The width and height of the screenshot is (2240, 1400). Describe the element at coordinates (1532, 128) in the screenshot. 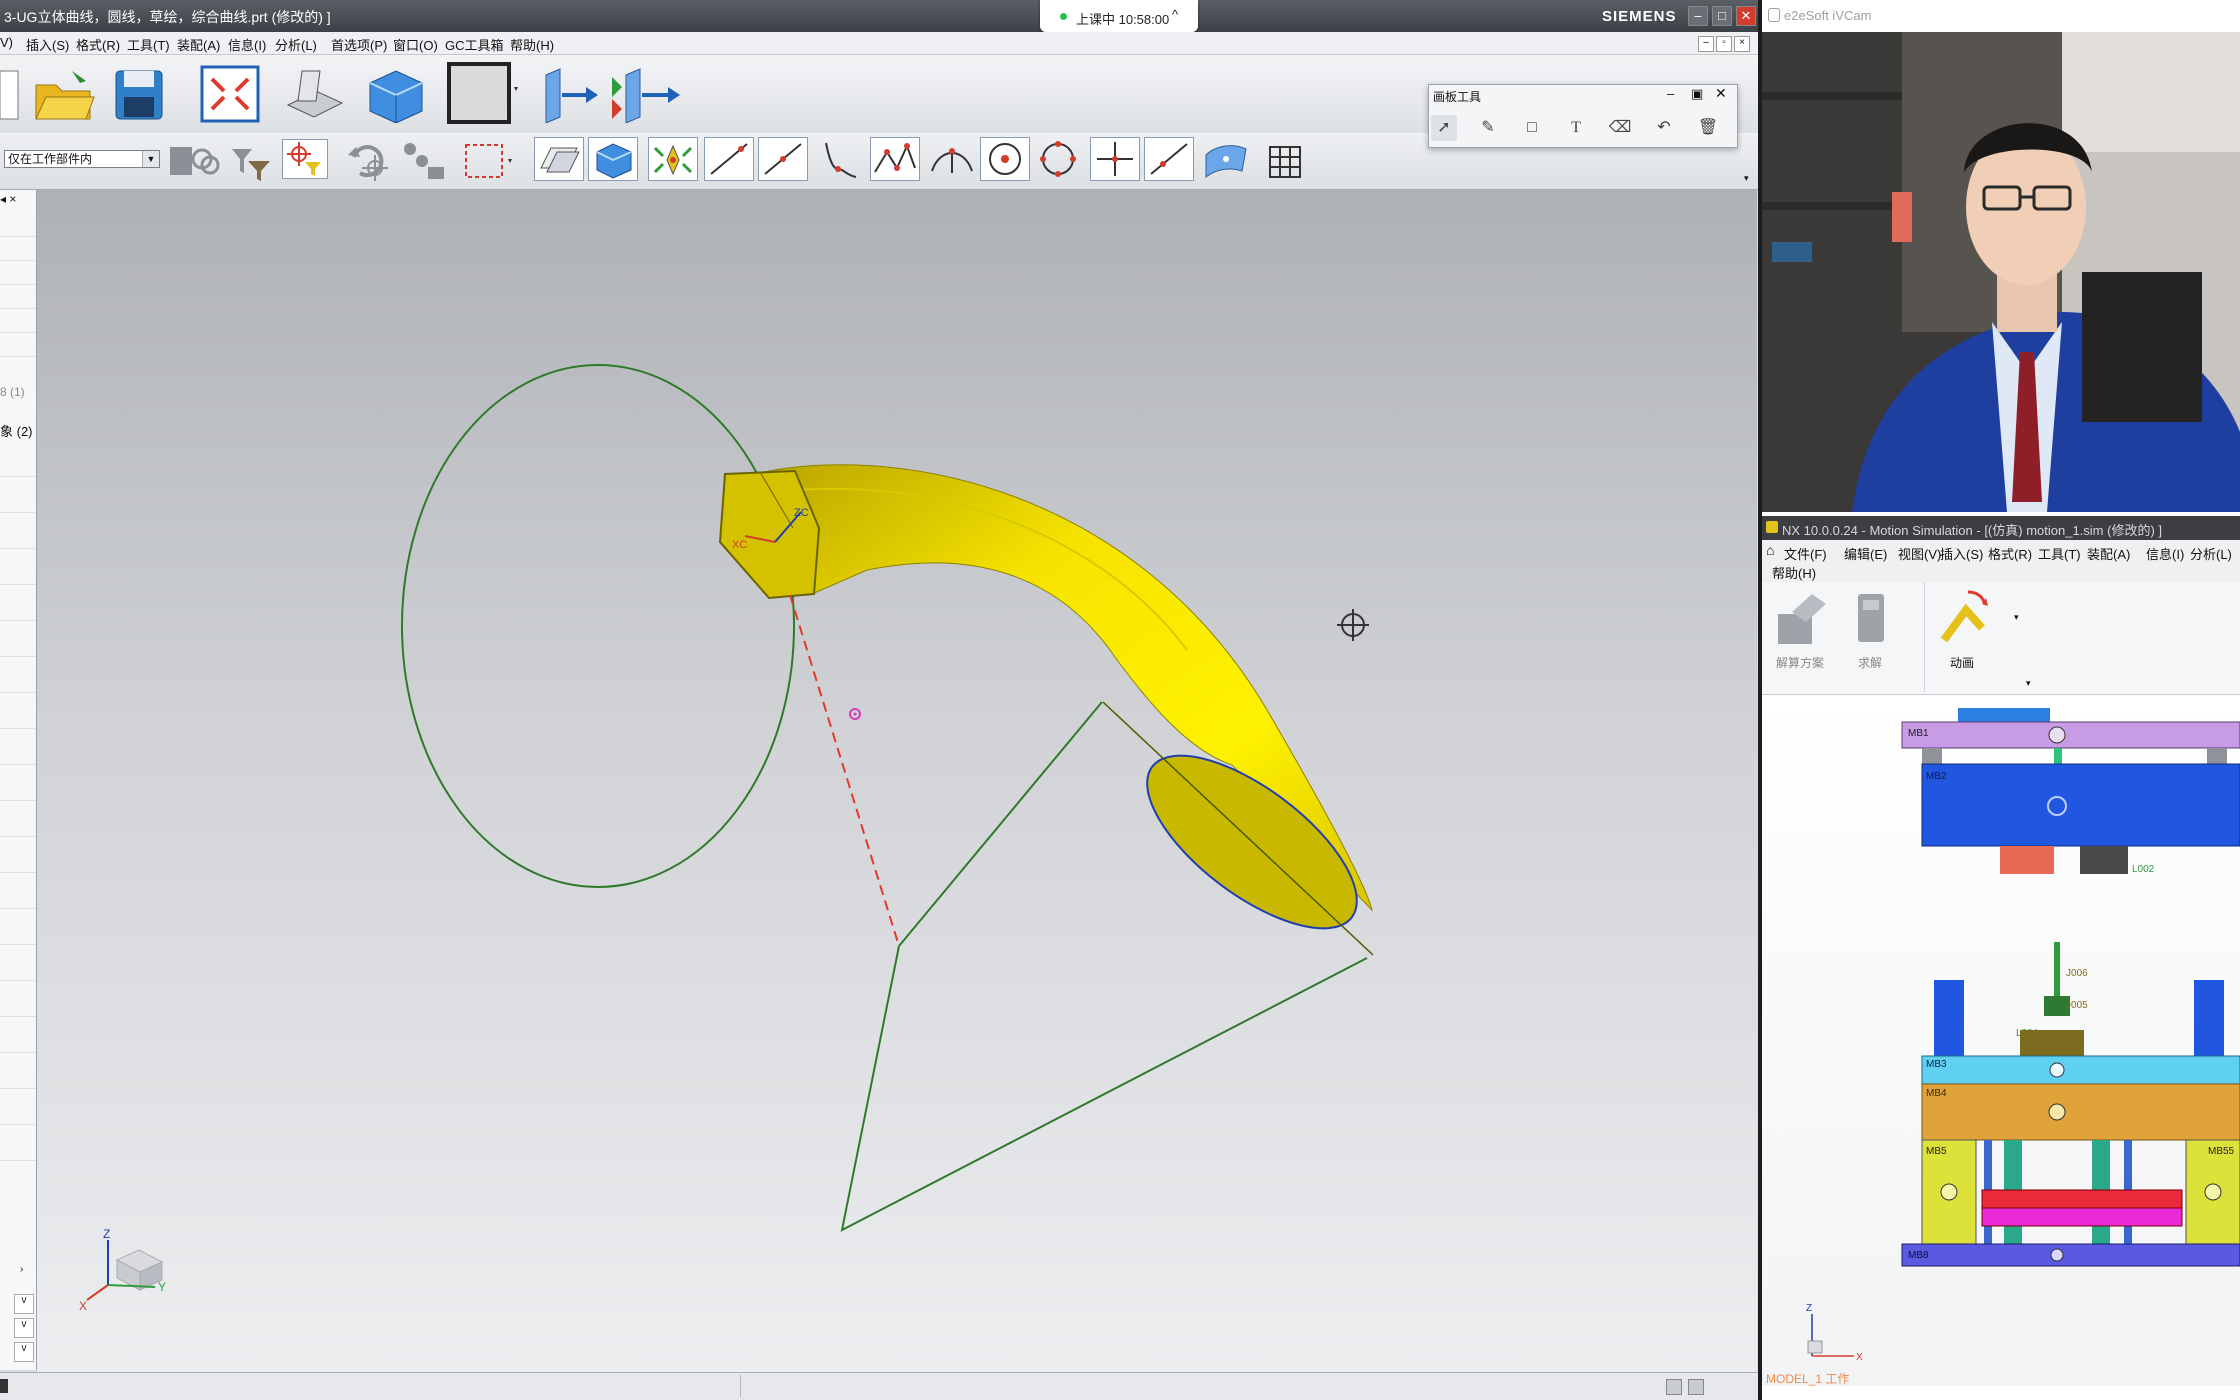

I see `rectangle-icon: □` at that location.